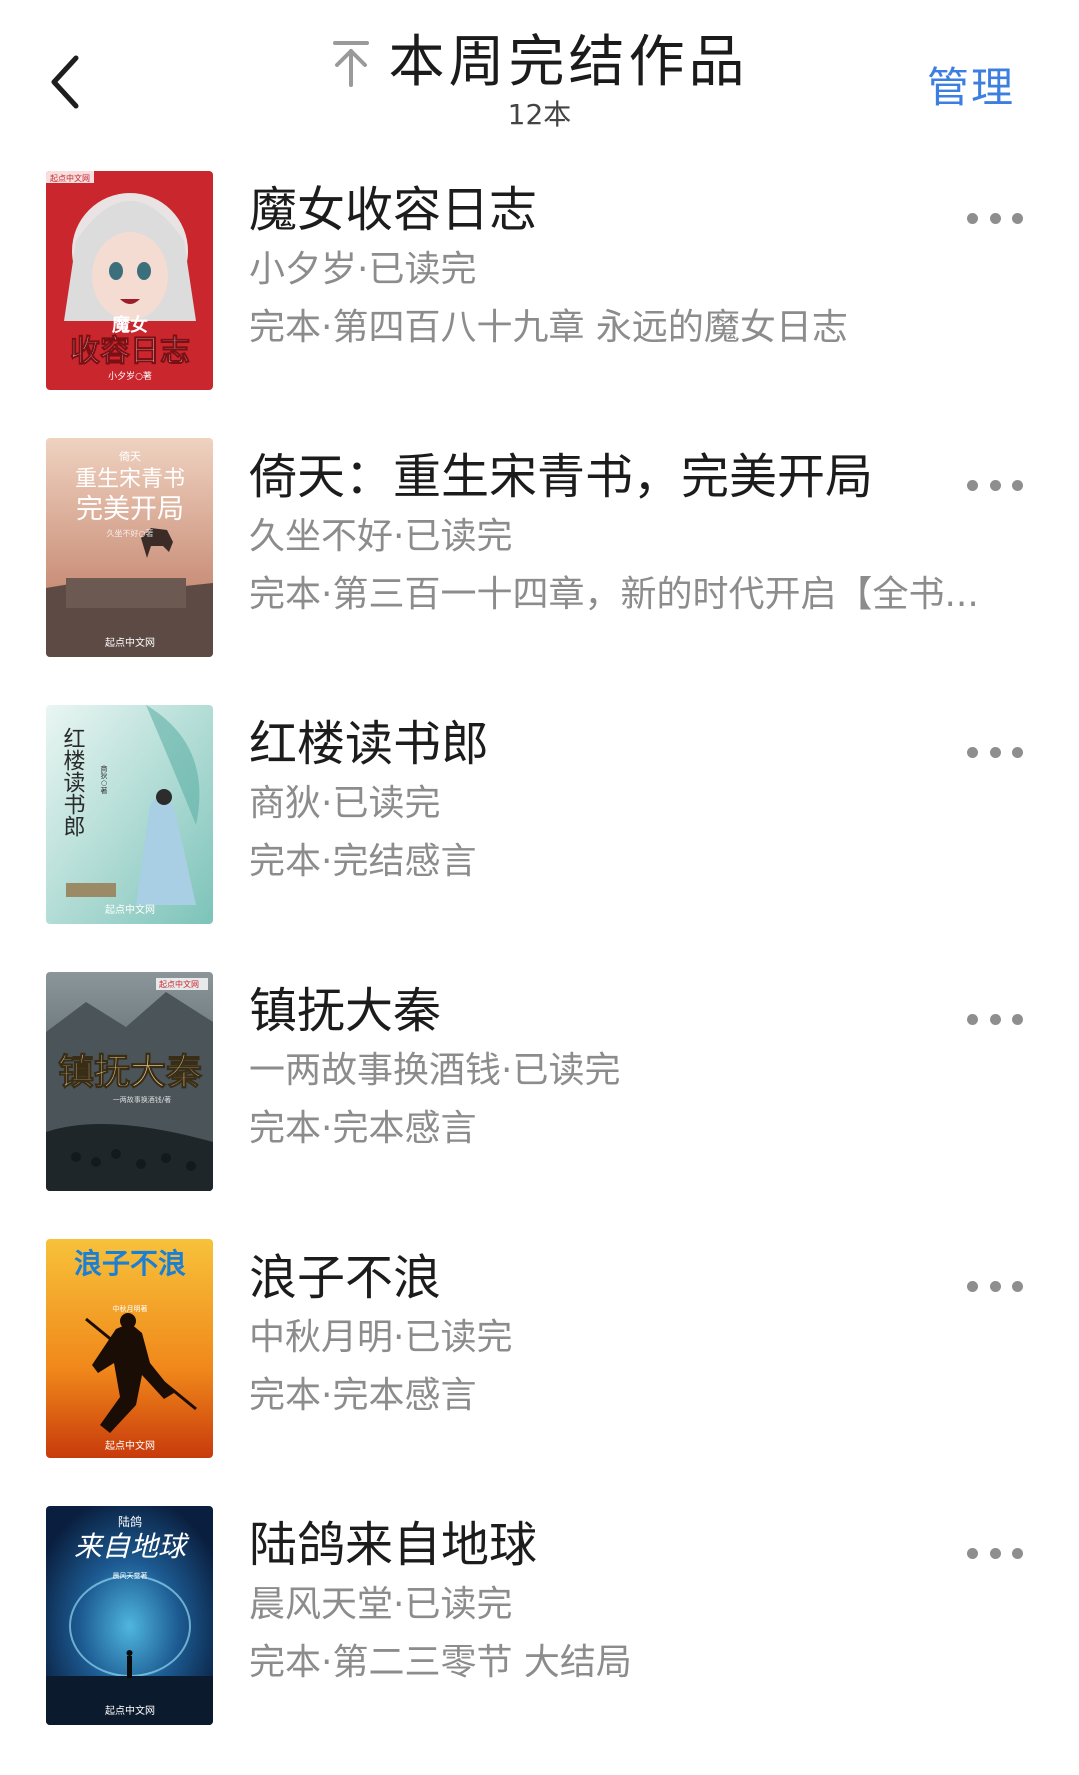 The height and width of the screenshot is (1775, 1079). Describe the element at coordinates (345, 1278) in the screenshot. I see `book-title: 浪子不浪` at that location.